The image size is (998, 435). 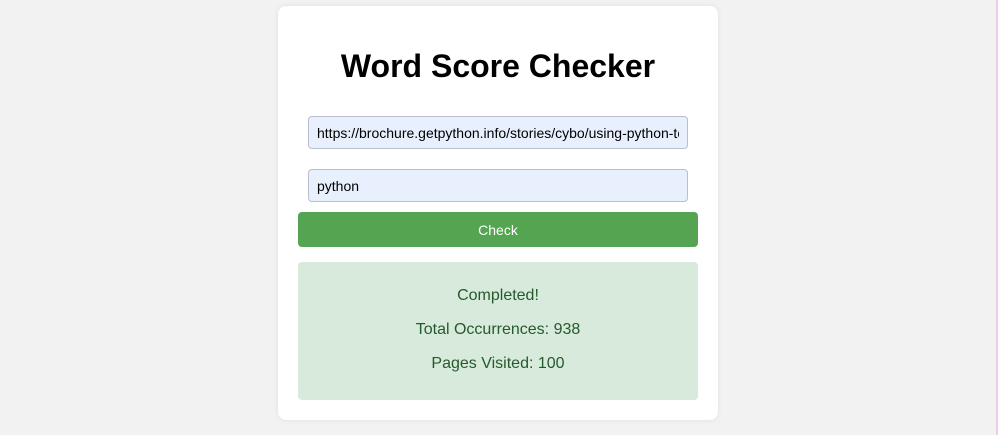 What do you see at coordinates (498, 66) in the screenshot?
I see `page-title: Word Score Checker` at bounding box center [498, 66].